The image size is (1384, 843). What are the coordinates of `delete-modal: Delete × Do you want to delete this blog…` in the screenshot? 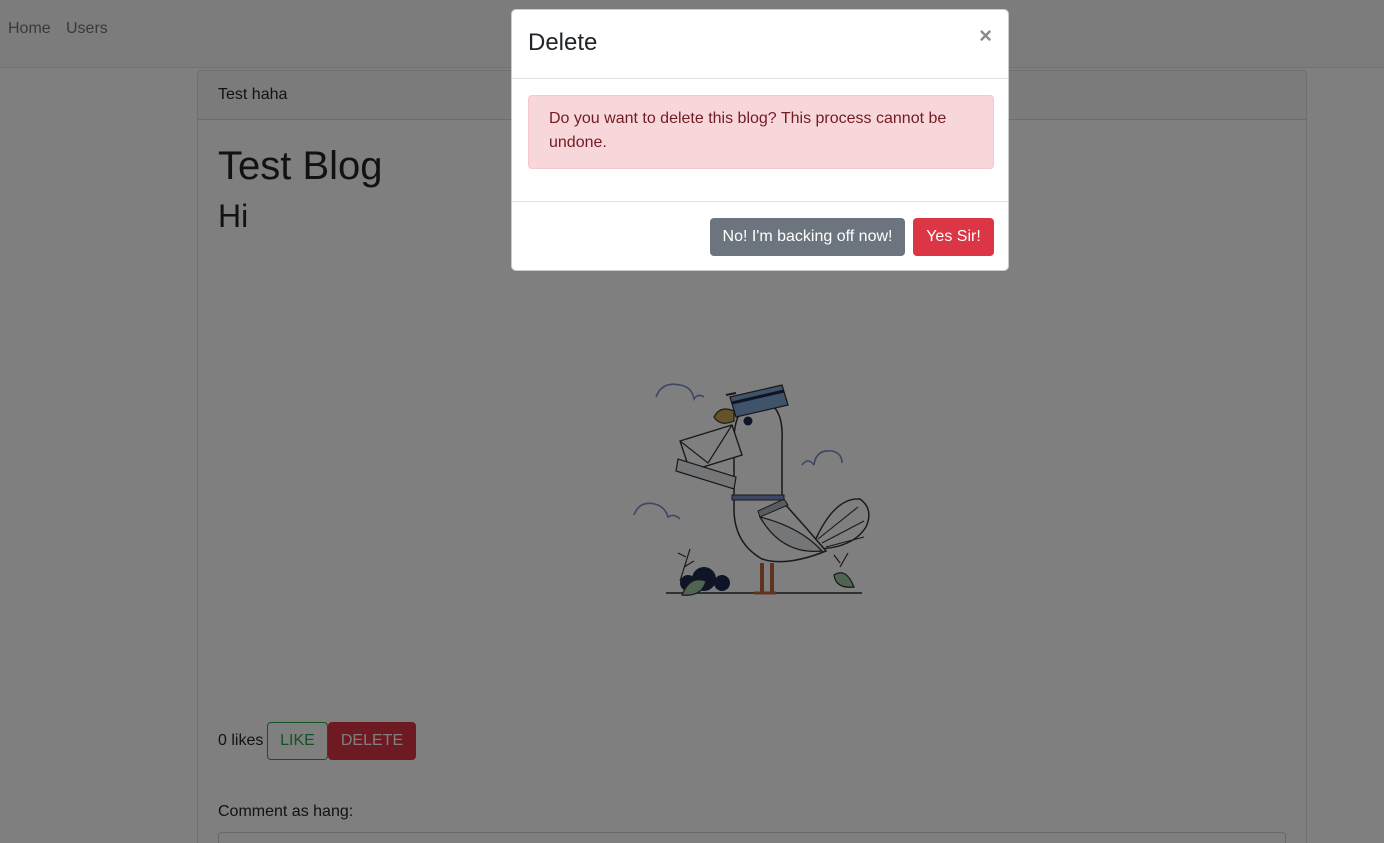 It's located at (760, 140).